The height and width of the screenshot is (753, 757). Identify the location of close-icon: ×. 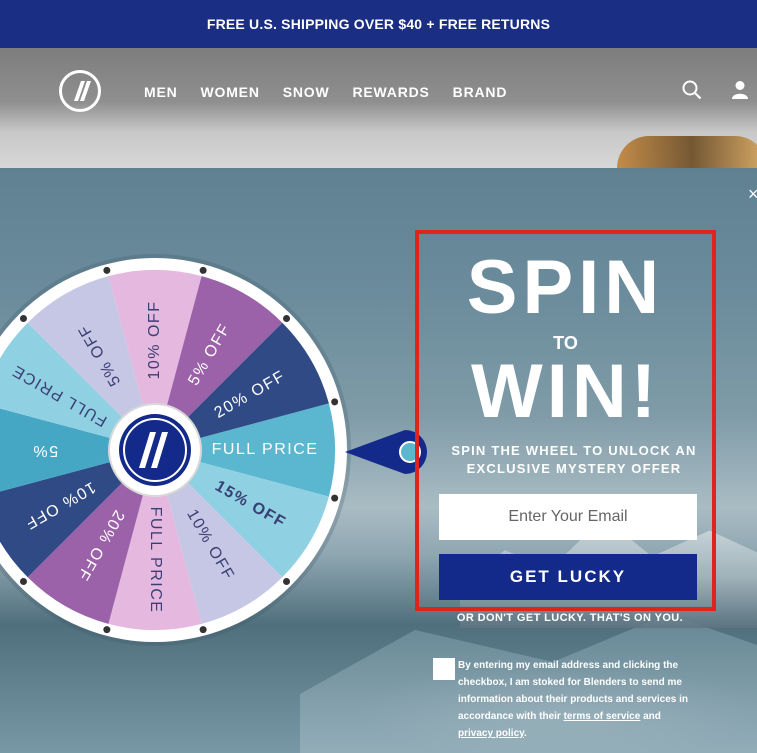
(752, 194).